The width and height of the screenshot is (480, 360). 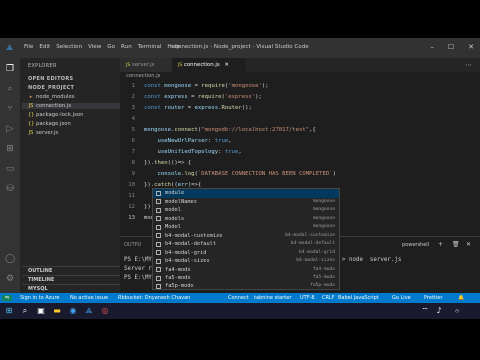 What do you see at coordinates (246, 236) in the screenshot?
I see `suggestion-item: b4-modal-customize b4-modal-customize` at bounding box center [246, 236].